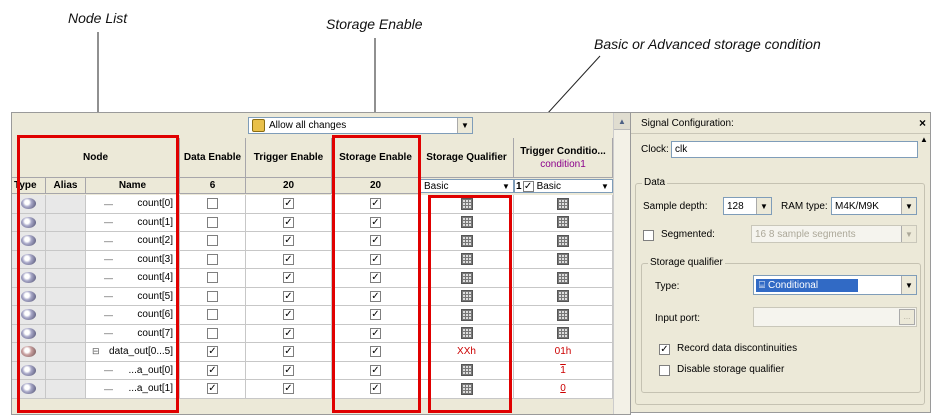 The image size is (931, 415). I want to click on row-10-type-cell, so click(29, 389).